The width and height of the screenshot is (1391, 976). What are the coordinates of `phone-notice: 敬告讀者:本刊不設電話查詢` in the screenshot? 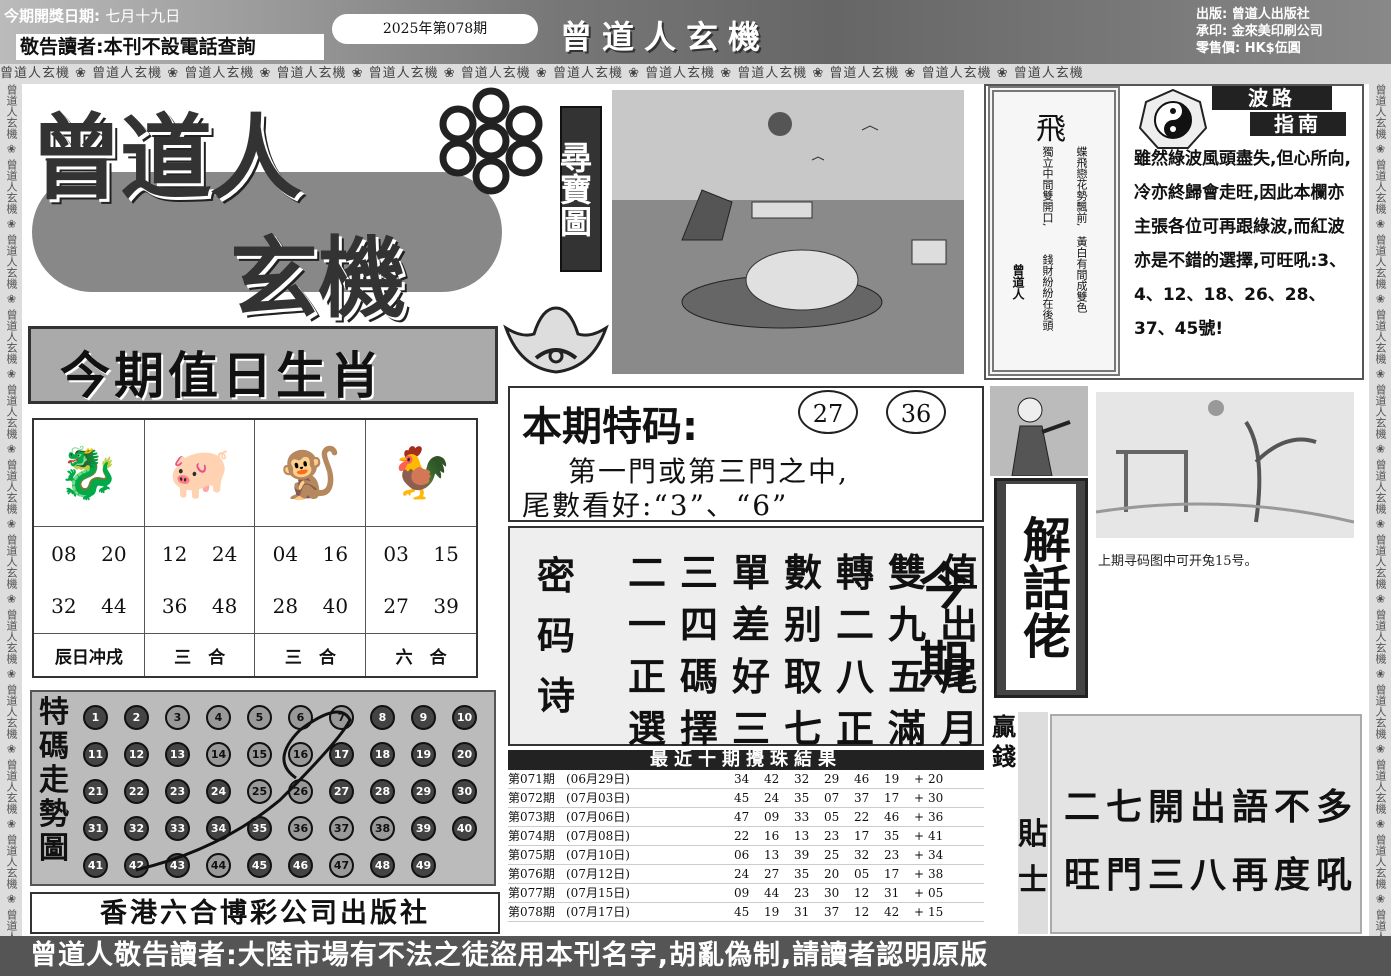 It's located at (170, 47).